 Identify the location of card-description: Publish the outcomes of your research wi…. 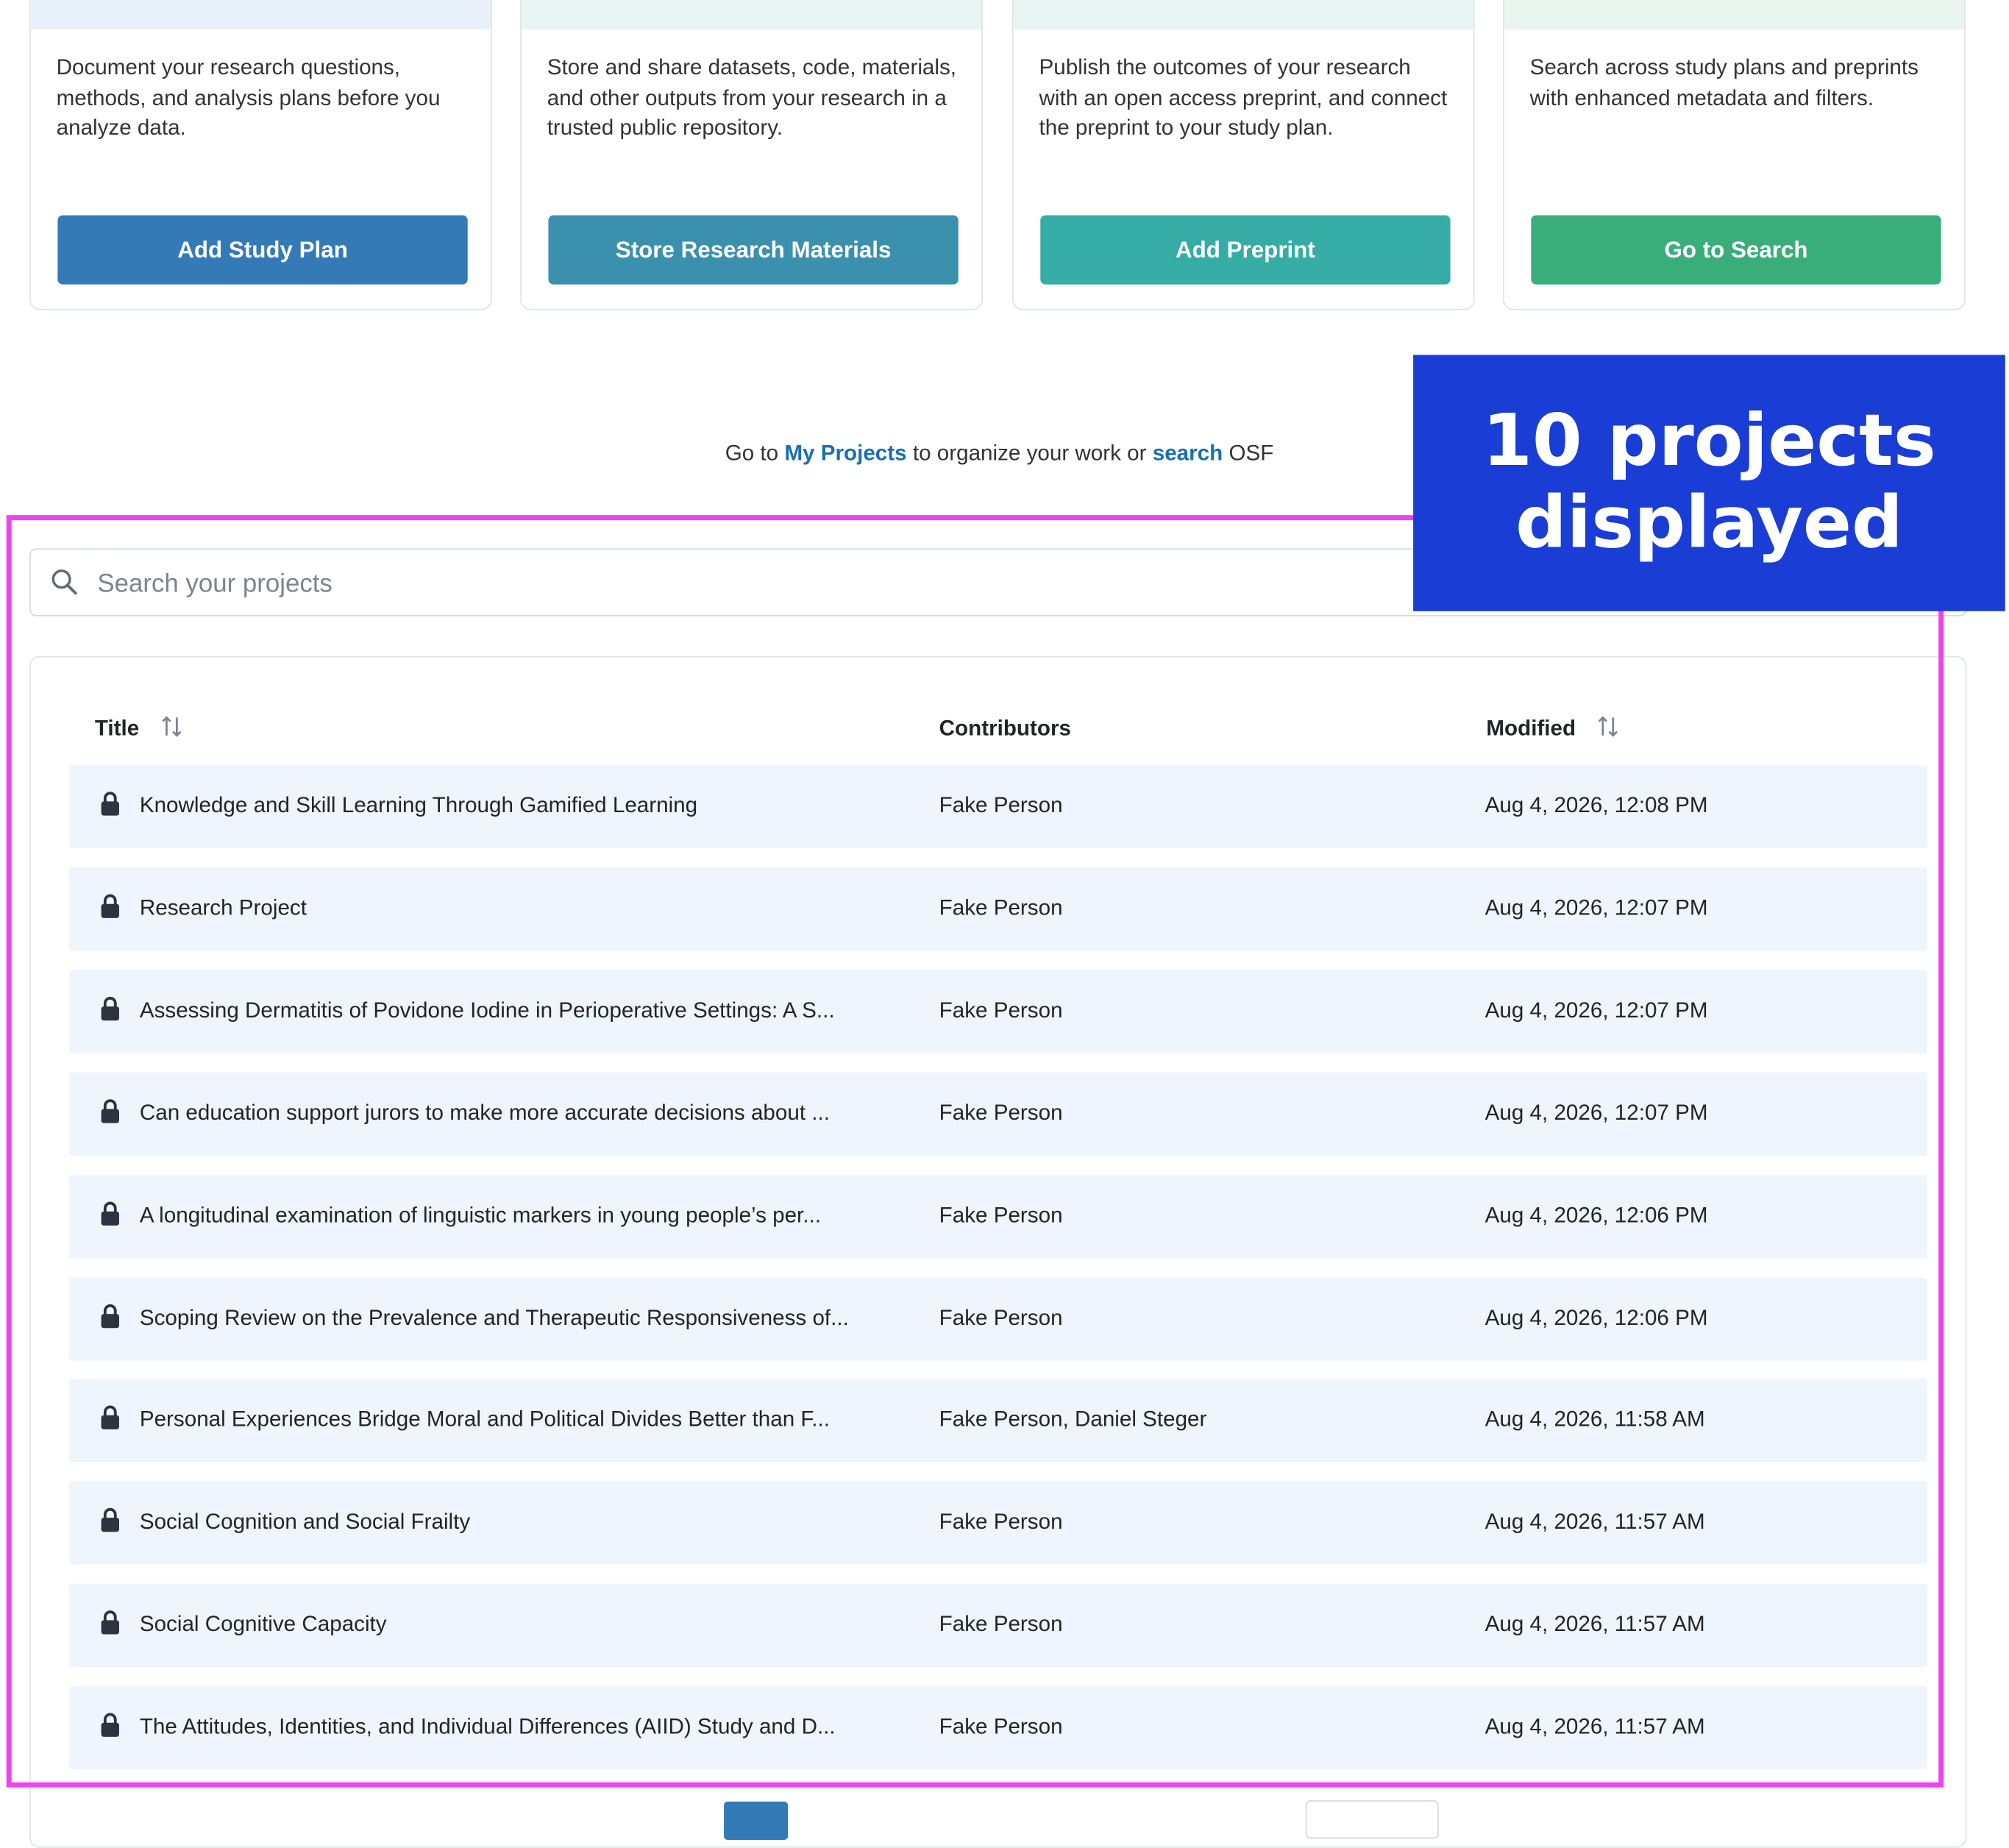
(1243, 97).